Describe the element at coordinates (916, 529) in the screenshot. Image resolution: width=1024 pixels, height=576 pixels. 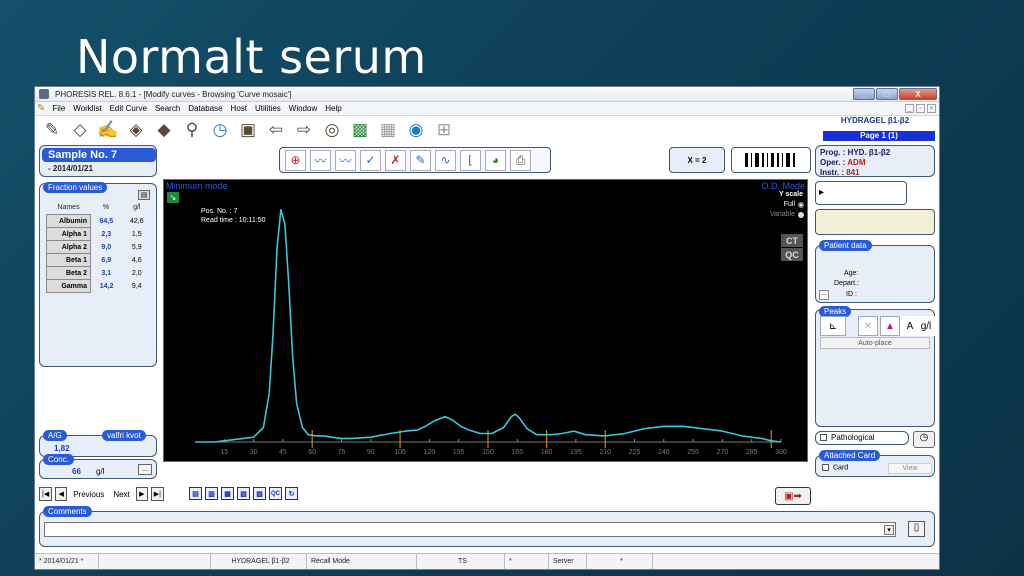
I see `new-document-icon: ▯` at that location.